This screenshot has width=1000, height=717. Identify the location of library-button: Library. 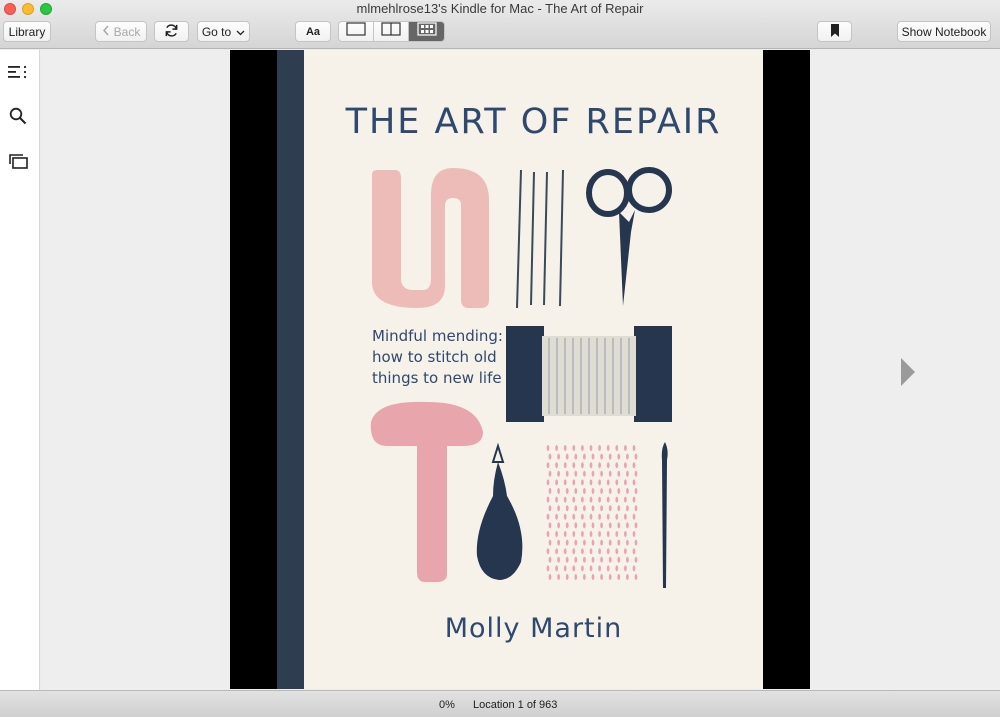
(27, 31).